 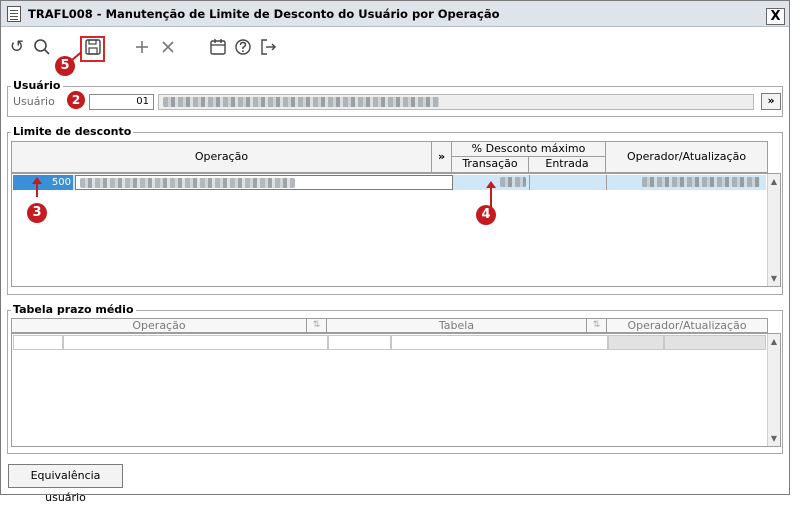 I want to click on search-icon, so click(x=42, y=47).